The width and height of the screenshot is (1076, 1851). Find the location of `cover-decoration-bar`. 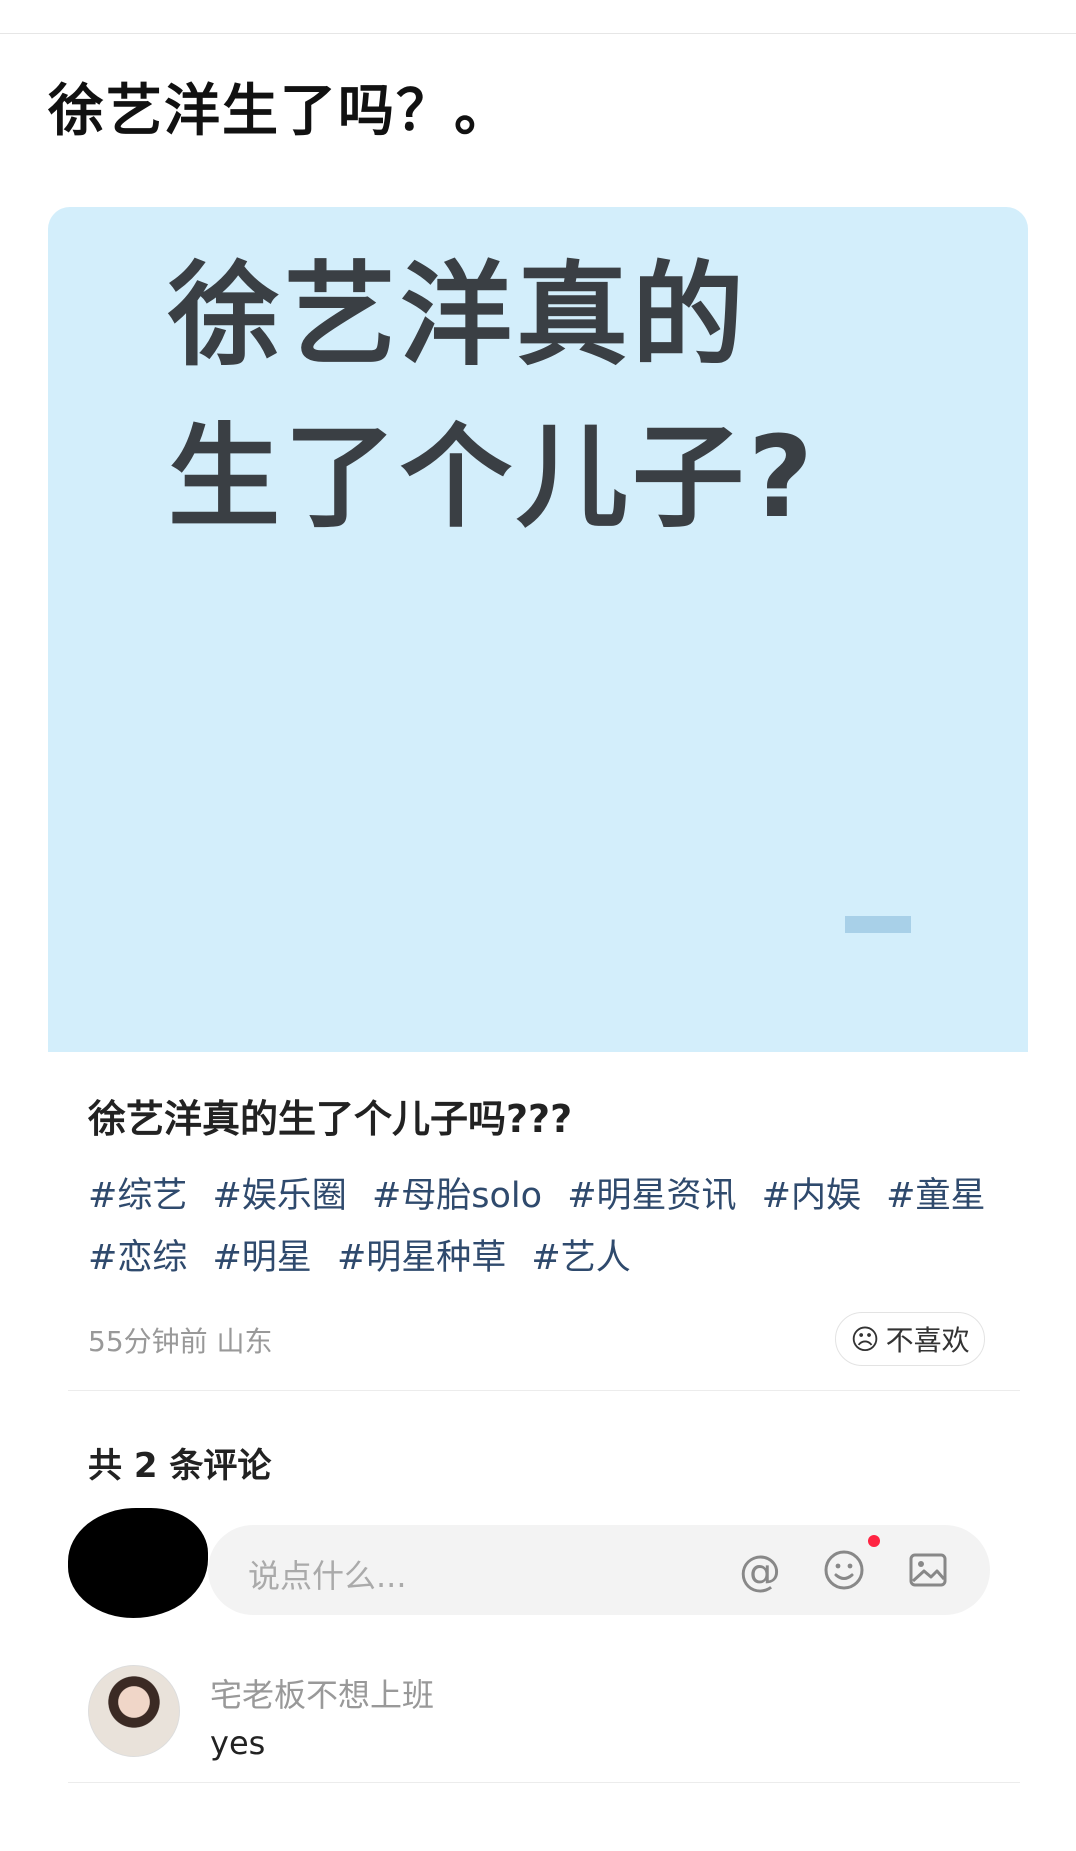

cover-decoration-bar is located at coordinates (878, 924).